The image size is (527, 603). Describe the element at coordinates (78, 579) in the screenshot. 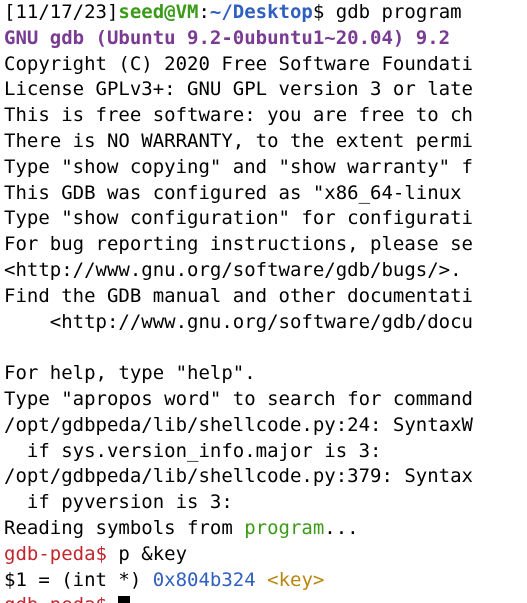

I see `result-prefix: $1 = (int *)` at that location.